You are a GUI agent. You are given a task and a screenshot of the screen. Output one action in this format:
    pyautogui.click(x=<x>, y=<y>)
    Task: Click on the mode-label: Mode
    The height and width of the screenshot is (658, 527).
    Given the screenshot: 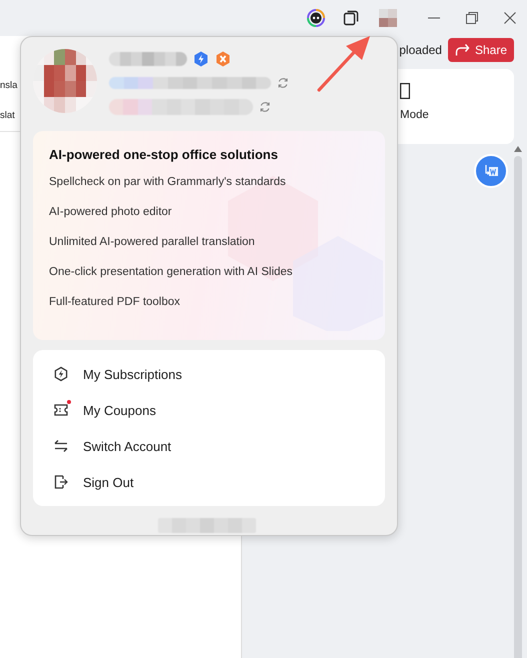 What is the action you would take?
    pyautogui.click(x=415, y=115)
    